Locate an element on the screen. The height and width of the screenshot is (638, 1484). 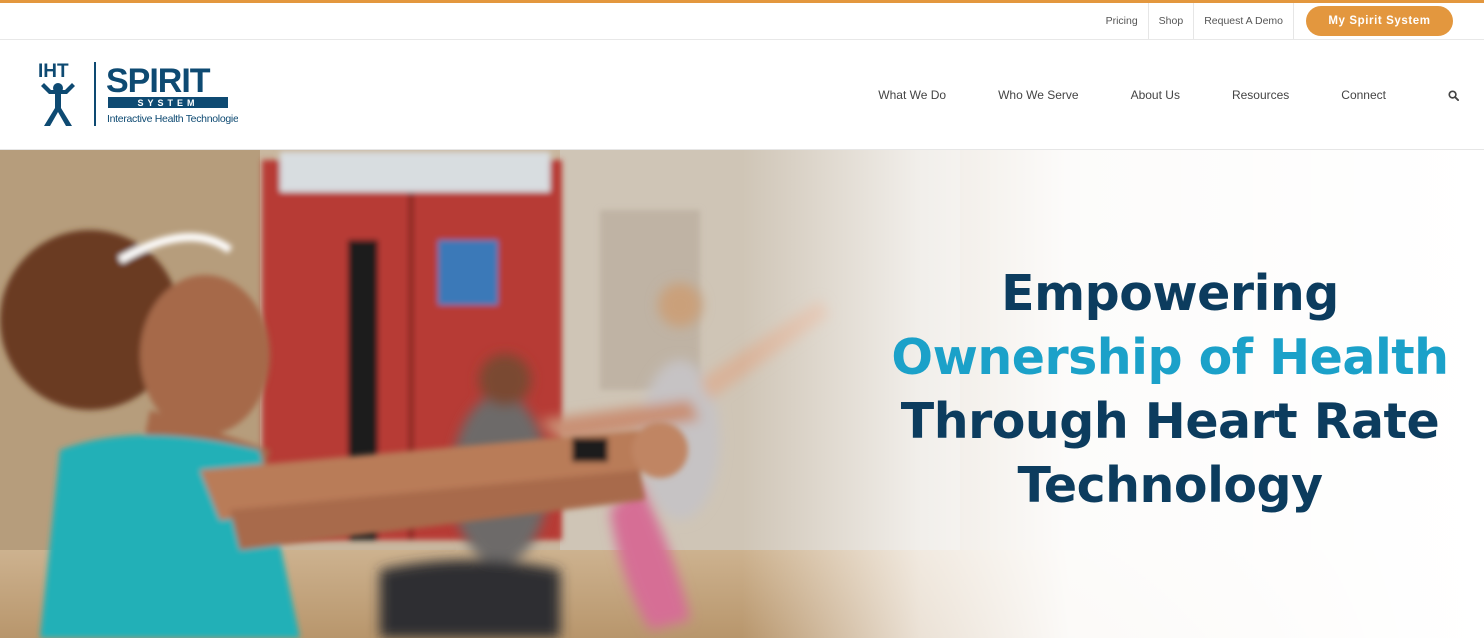
nav-about-us: About Us is located at coordinates (1155, 95).